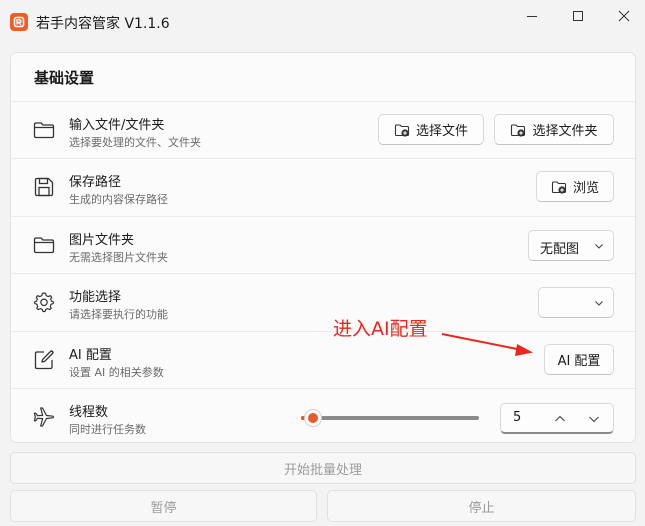 Image resolution: width=645 pixels, height=526 pixels. Describe the element at coordinates (323, 468) in the screenshot. I see `start-batch-button: 开始批量处理` at that location.